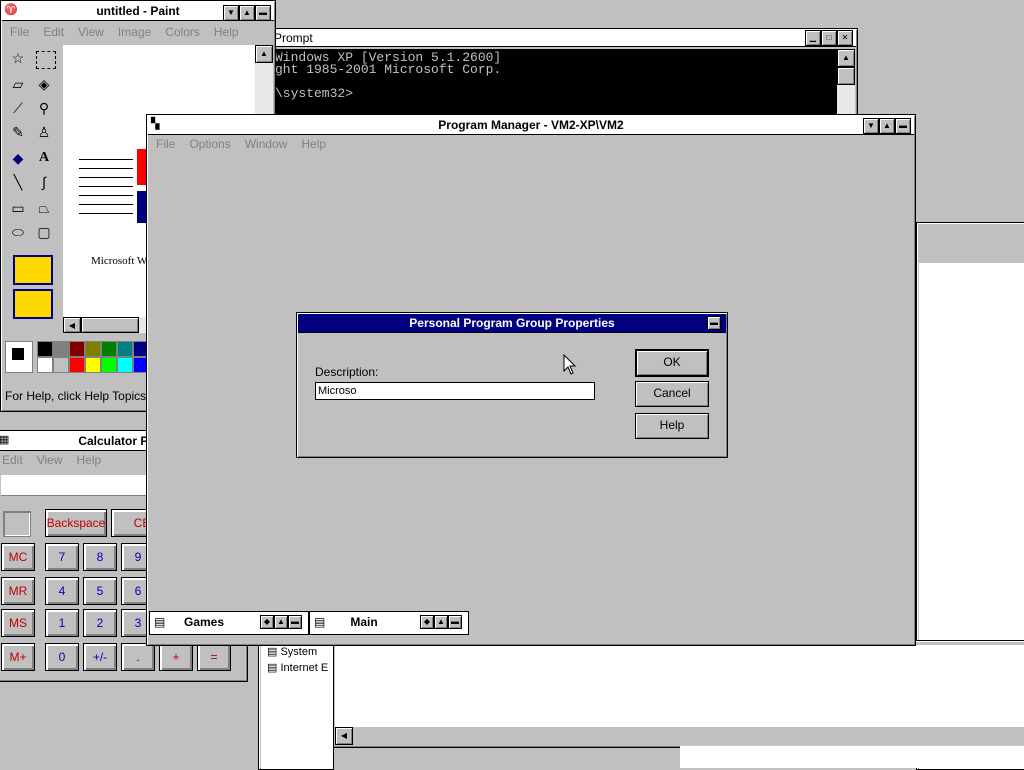 This screenshot has width=1024, height=770. What do you see at coordinates (18, 84) in the screenshot?
I see `eraser-icon: ▱` at bounding box center [18, 84].